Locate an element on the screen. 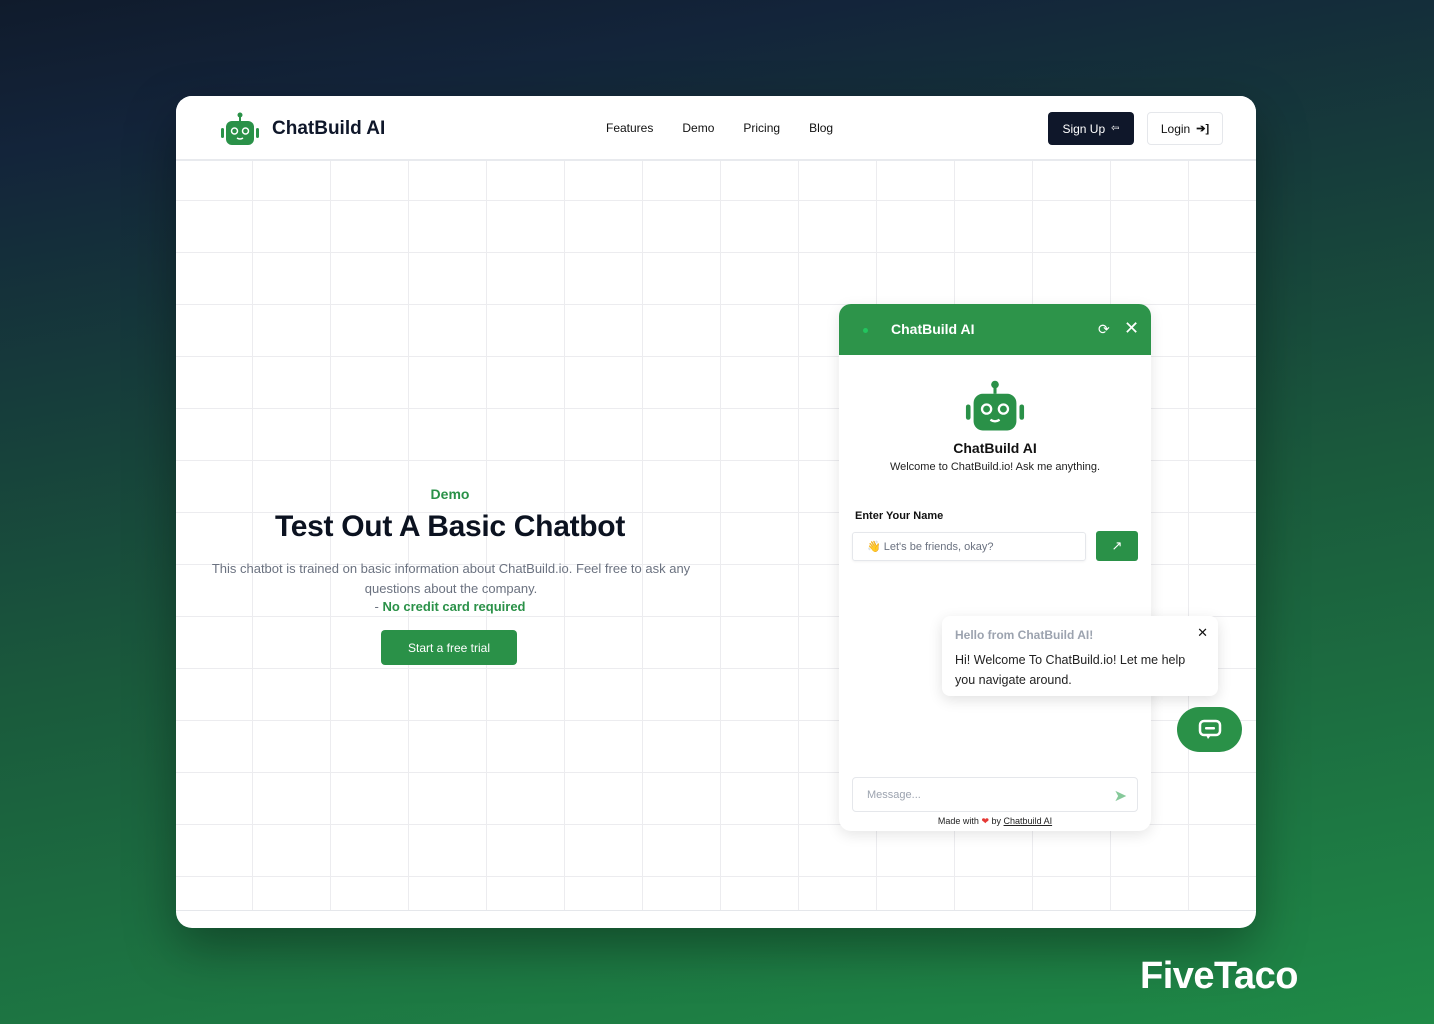 This screenshot has width=1434, height=1024. online-status-dot is located at coordinates (865, 330).